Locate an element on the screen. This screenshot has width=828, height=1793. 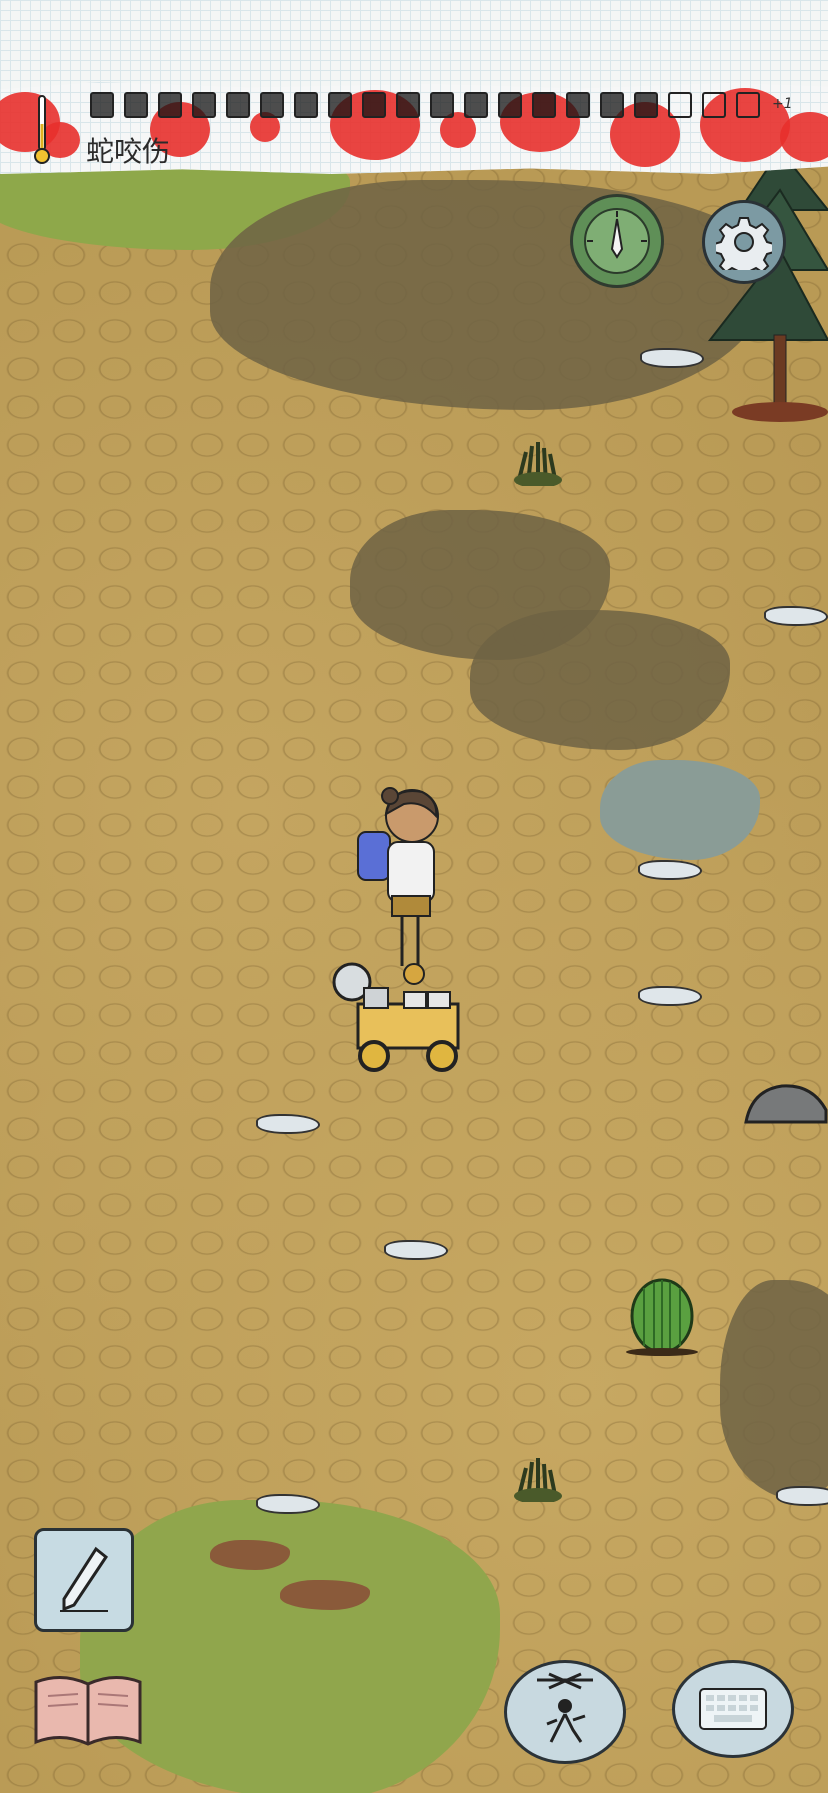
gear-icon is located at coordinates (744, 243).